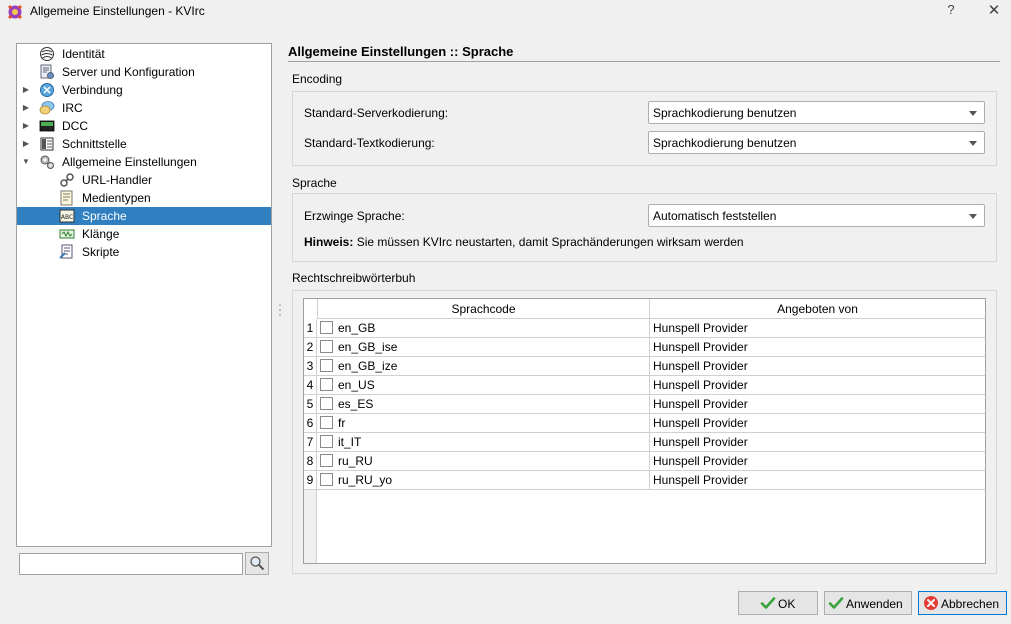  What do you see at coordinates (317, 79) in the screenshot?
I see `encoding-group-label: Encoding` at bounding box center [317, 79].